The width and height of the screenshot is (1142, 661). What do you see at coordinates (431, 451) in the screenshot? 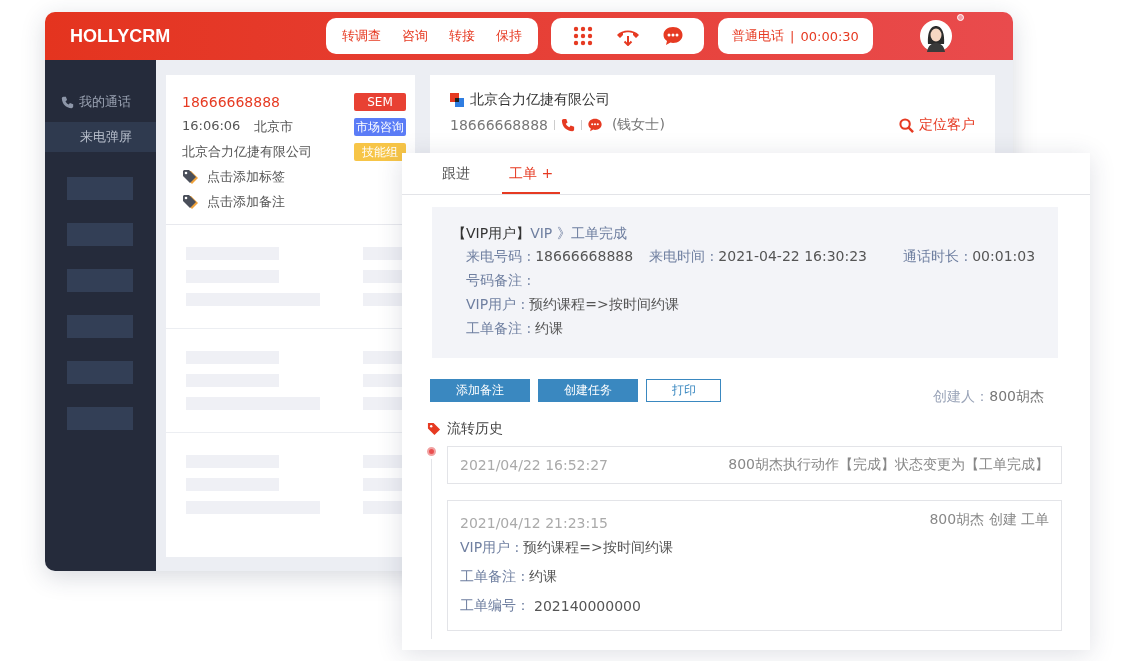
I see `timeline-dot` at bounding box center [431, 451].